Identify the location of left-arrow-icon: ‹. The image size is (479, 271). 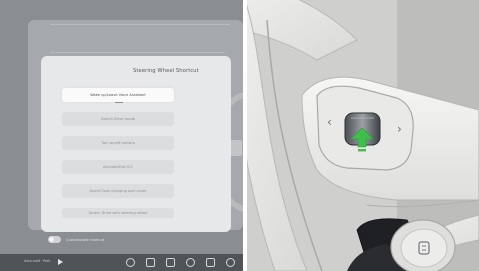
(329, 122).